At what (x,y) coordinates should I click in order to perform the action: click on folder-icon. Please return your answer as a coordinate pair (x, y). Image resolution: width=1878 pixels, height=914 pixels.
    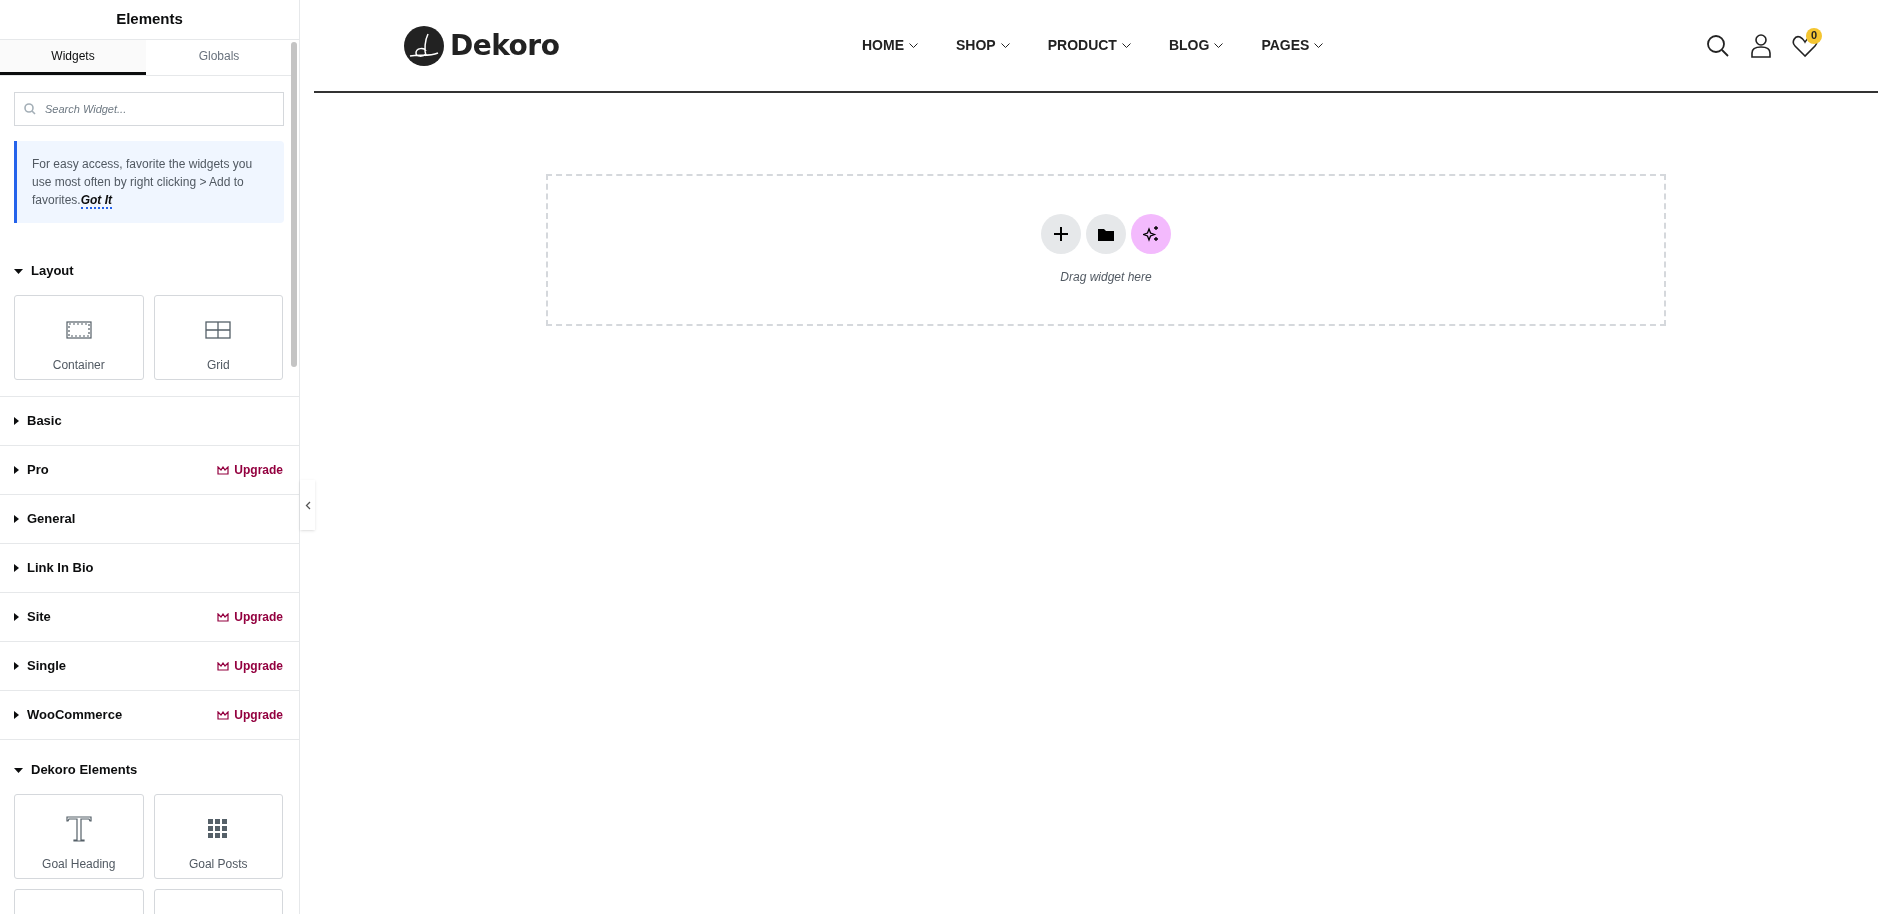
    Looking at the image, I should click on (1106, 234).